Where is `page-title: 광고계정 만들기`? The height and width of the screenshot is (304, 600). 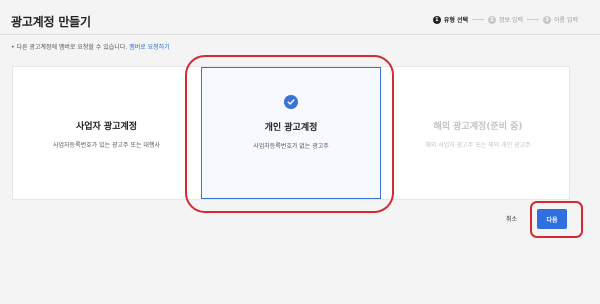
page-title: 광고계정 만들기 is located at coordinates (51, 22).